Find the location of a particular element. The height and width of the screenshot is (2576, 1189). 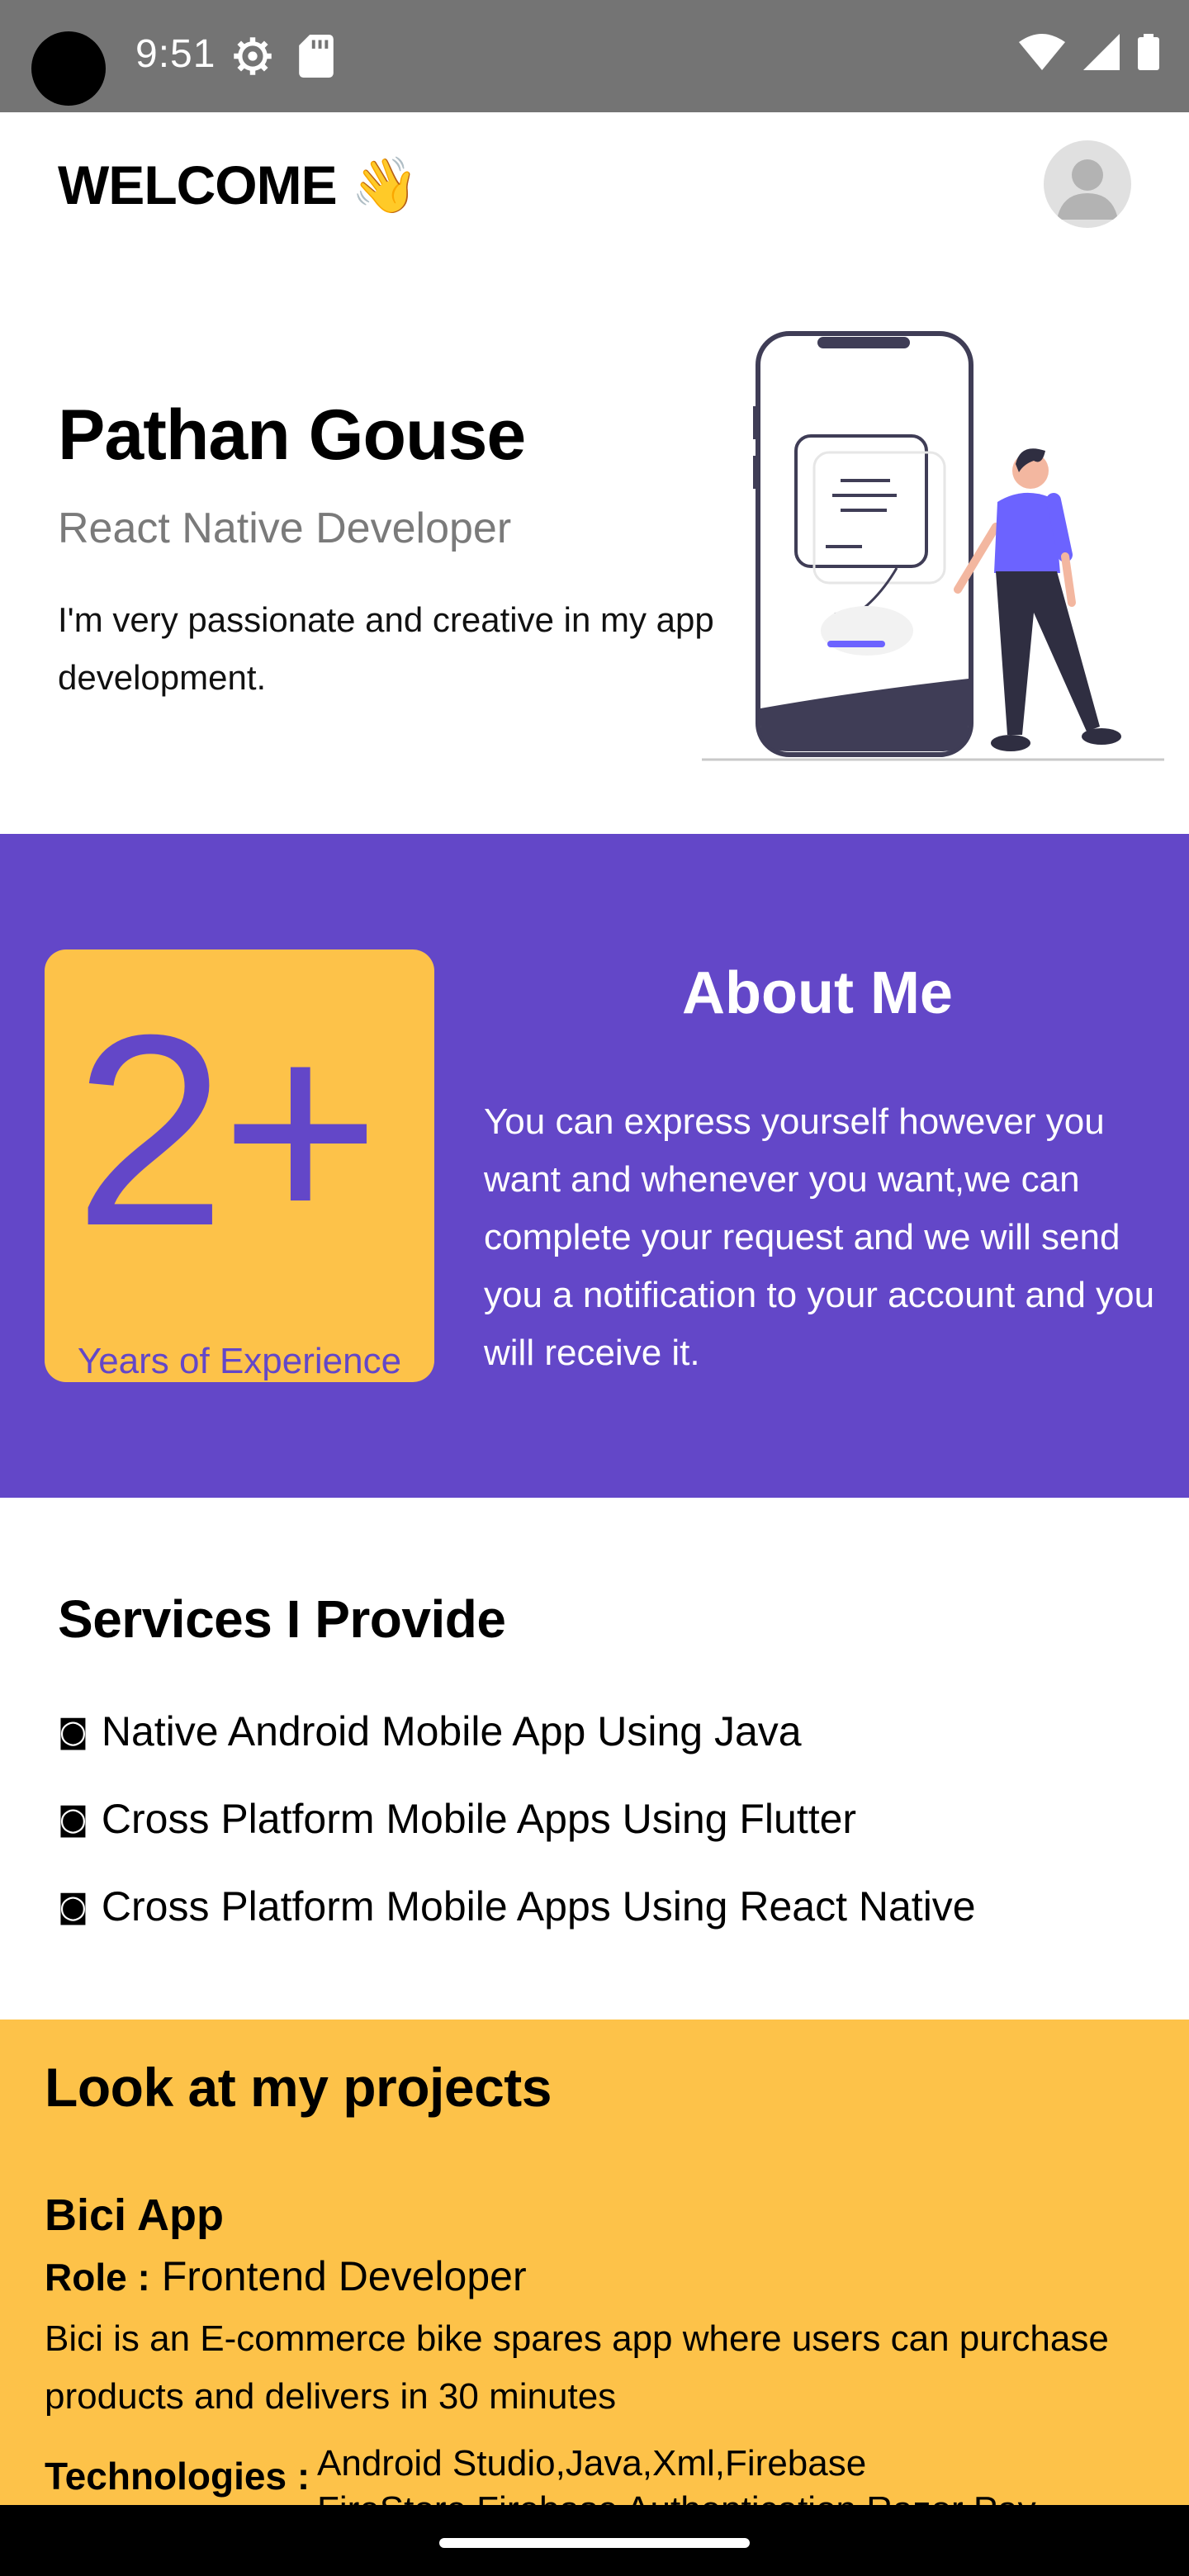

services-title: Services I Provide is located at coordinates (282, 1619).